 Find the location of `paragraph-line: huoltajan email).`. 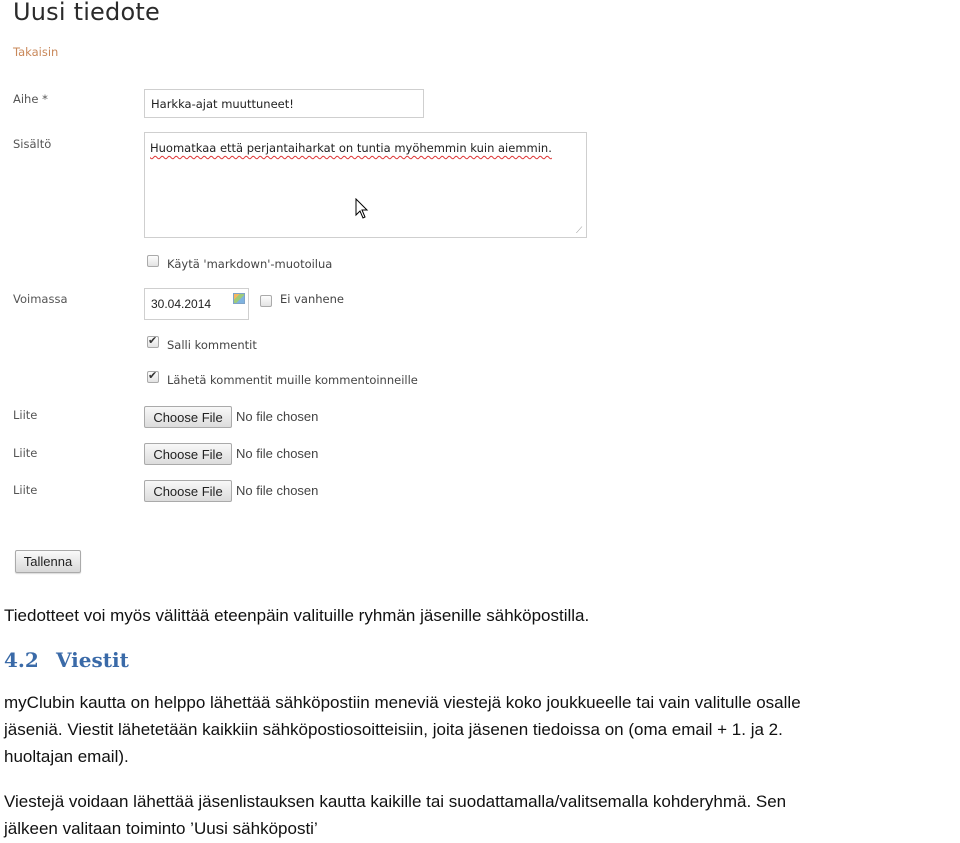

paragraph-line: huoltajan email). is located at coordinates (66, 756).